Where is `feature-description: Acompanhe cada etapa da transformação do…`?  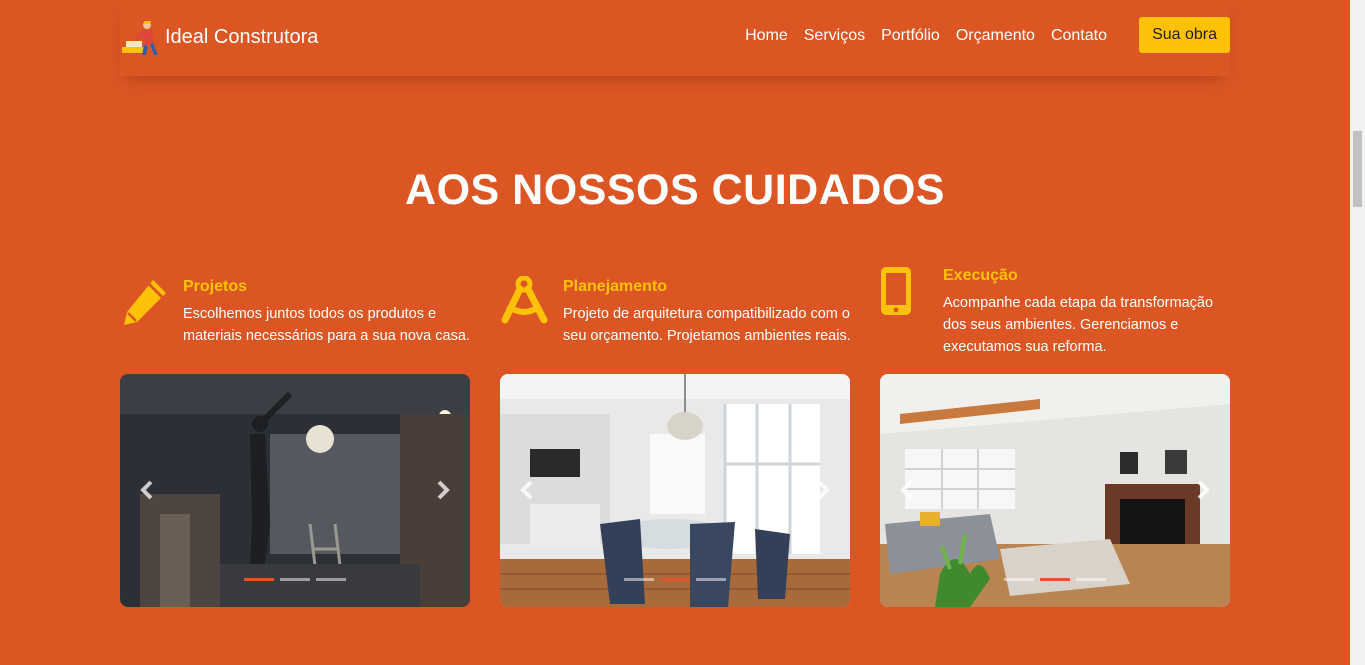 feature-description: Acompanhe cada etapa da transformação do… is located at coordinates (1078, 325).